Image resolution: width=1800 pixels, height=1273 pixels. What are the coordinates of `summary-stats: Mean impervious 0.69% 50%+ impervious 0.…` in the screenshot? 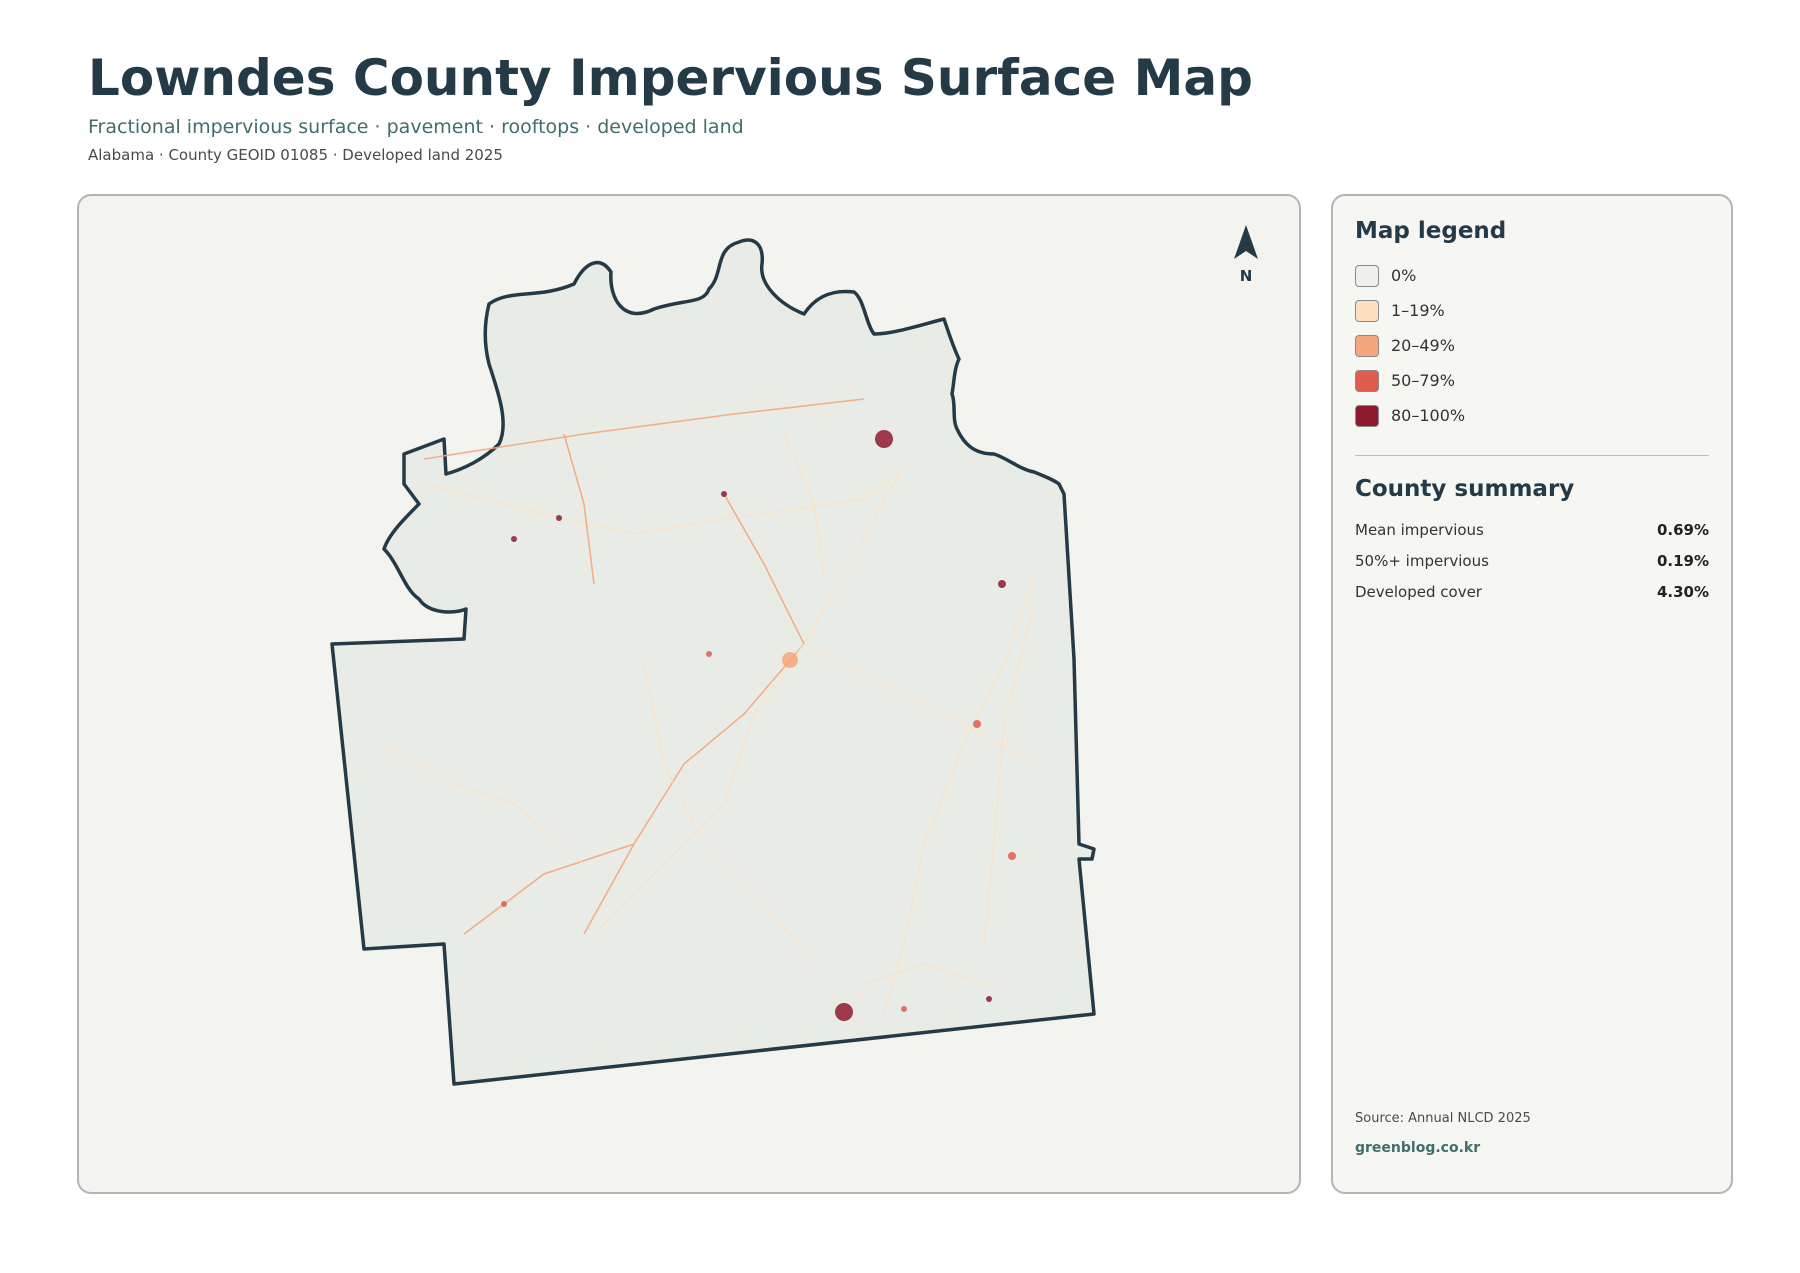 It's located at (1532, 560).